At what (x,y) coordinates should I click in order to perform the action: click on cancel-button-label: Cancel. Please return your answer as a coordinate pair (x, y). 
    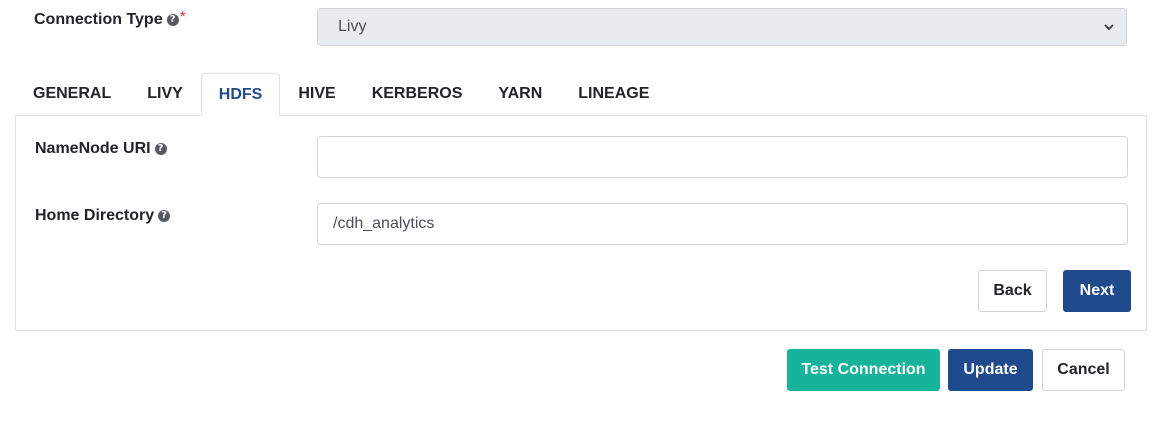
    Looking at the image, I should click on (1083, 369).